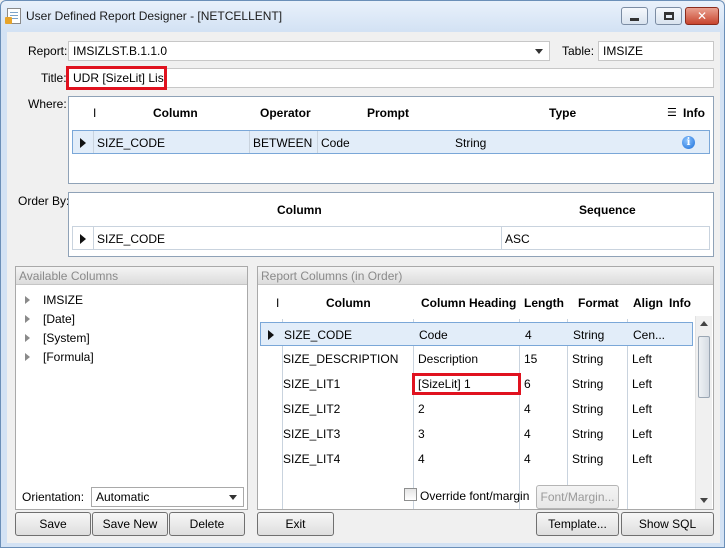 The image size is (725, 548). I want to click on where-header-info-icon: ☰, so click(672, 113).